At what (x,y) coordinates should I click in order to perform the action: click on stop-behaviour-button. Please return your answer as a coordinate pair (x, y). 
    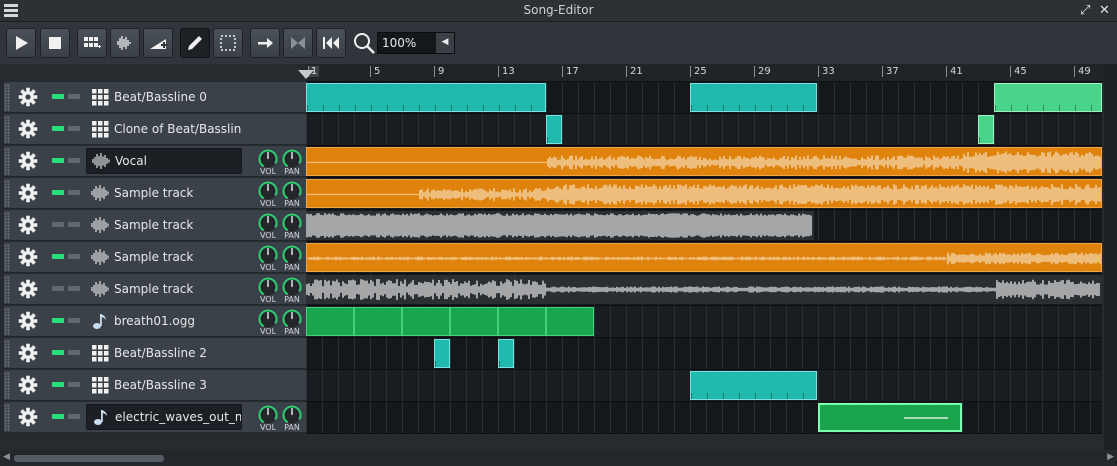
    Looking at the image, I should click on (331, 43).